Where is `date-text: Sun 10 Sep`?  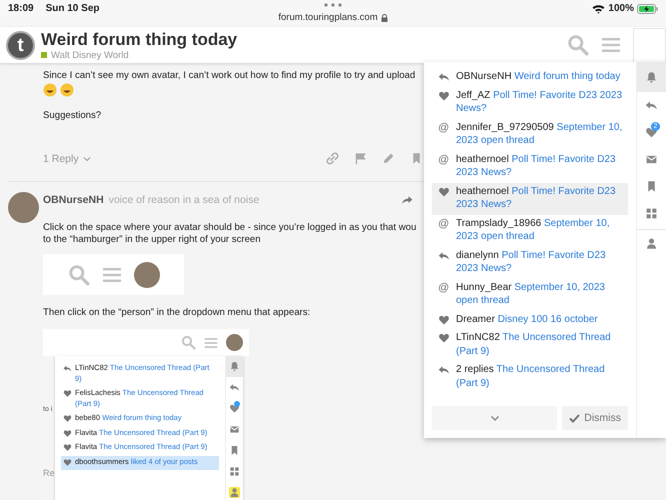
date-text: Sun 10 Sep is located at coordinates (73, 8).